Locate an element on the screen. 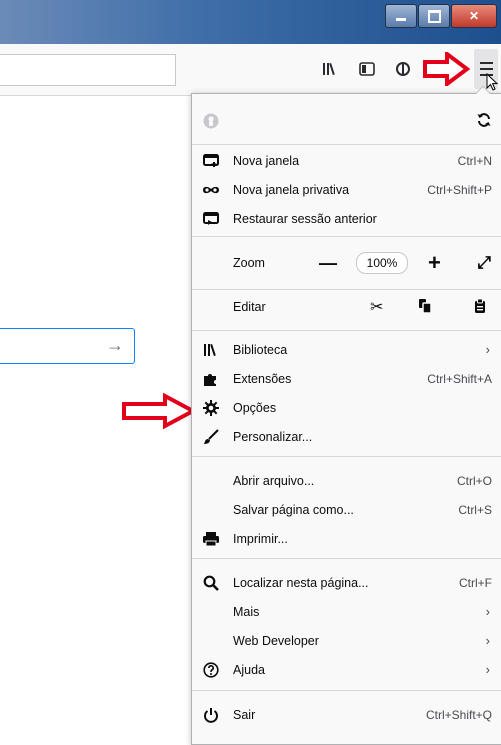 The height and width of the screenshot is (745, 501). window-controls: ✕ is located at coordinates (440, 16).